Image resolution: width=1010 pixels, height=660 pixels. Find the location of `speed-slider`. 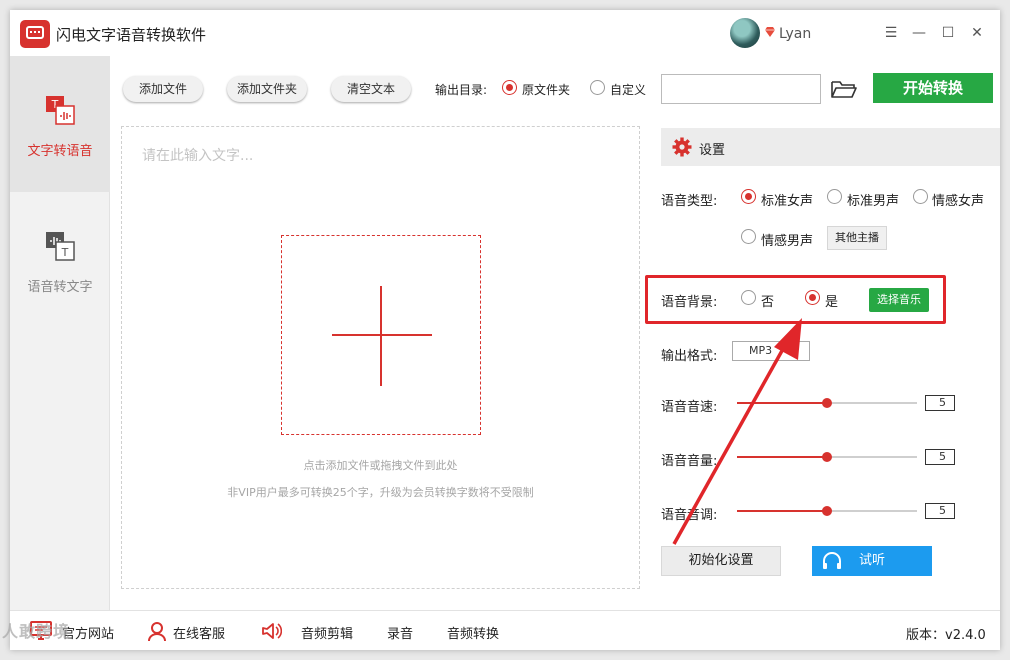

speed-slider is located at coordinates (827, 403).